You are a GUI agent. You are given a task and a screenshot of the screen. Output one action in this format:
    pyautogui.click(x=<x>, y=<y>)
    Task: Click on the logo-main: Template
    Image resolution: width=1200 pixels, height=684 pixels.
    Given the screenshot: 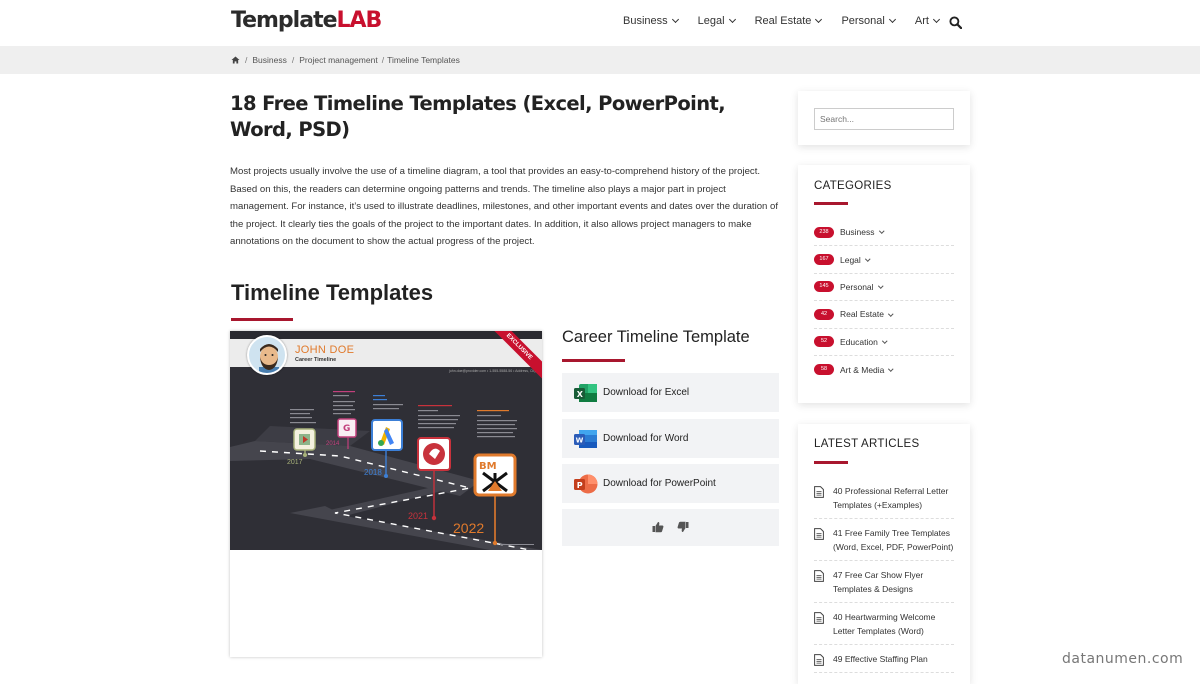 What is the action you would take?
    pyautogui.click(x=284, y=20)
    